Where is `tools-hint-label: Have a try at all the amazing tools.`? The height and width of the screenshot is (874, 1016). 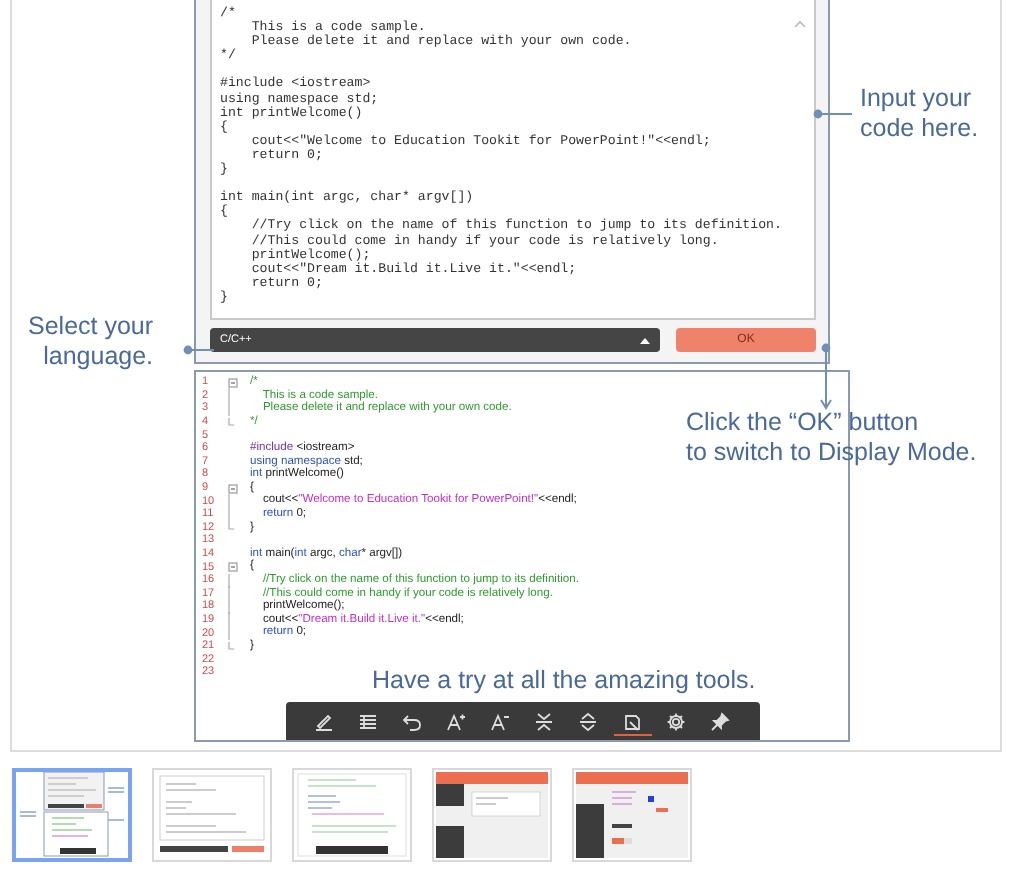
tools-hint-label: Have a try at all the amazing tools. is located at coordinates (564, 681).